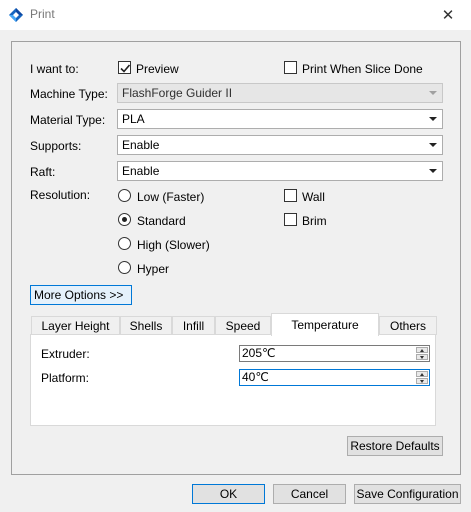 This screenshot has height=512, width=471. Describe the element at coordinates (448, 15) in the screenshot. I see `close-icon: ✕` at that location.